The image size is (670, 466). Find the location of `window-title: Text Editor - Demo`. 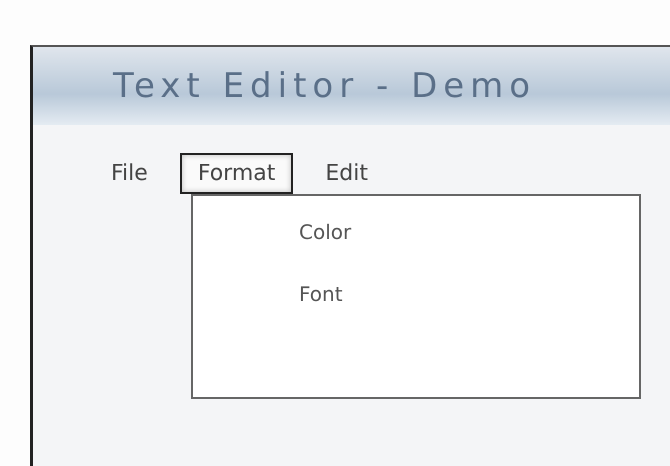

window-title: Text Editor - Demo is located at coordinates (324, 86).